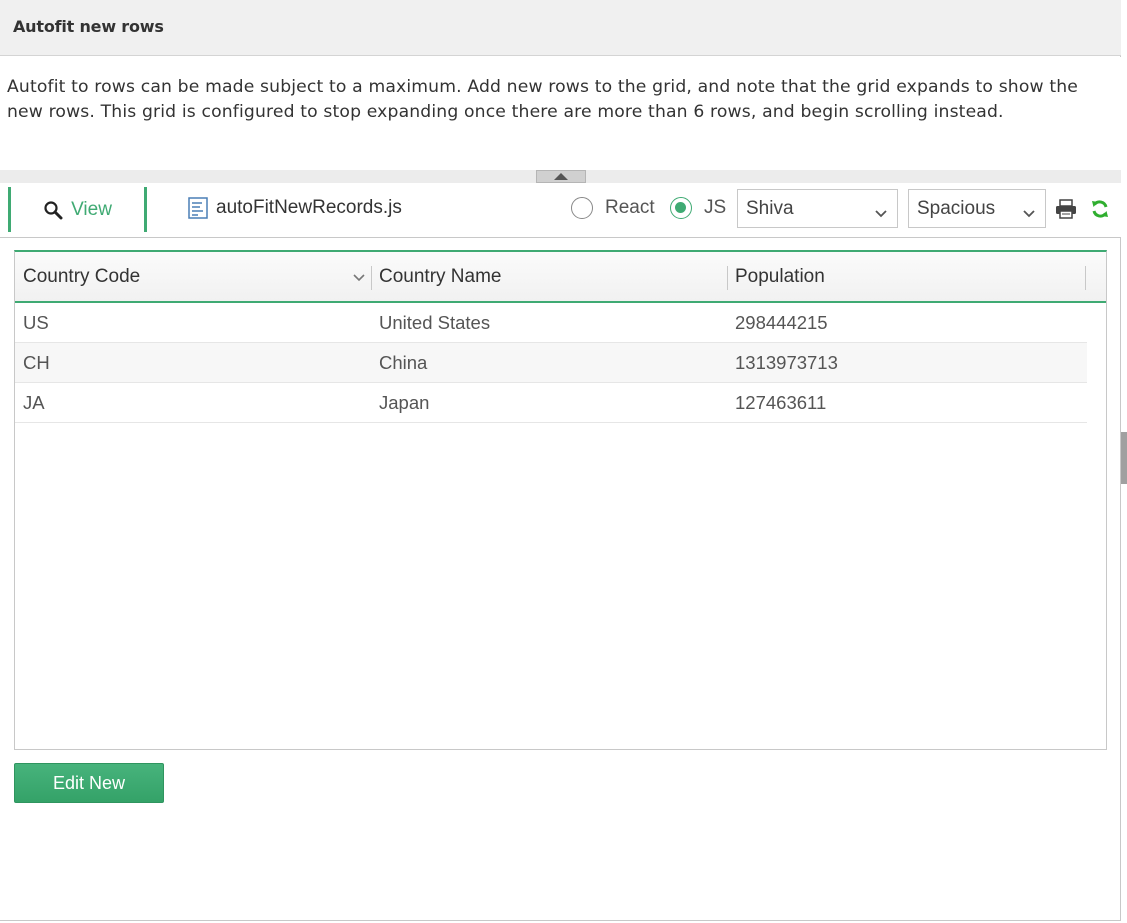  I want to click on edit-new-button: Edit New, so click(89, 783).